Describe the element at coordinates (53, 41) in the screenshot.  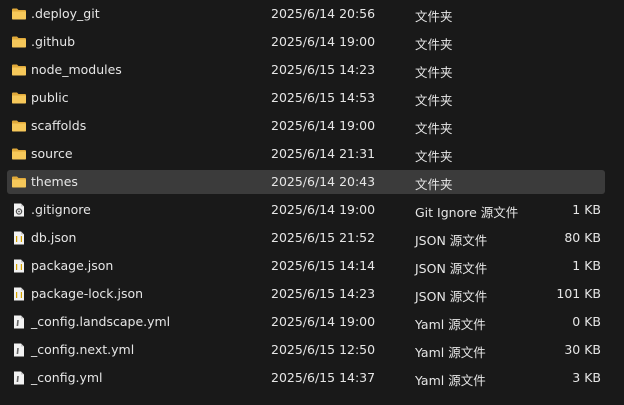
I see `file-name: .github` at that location.